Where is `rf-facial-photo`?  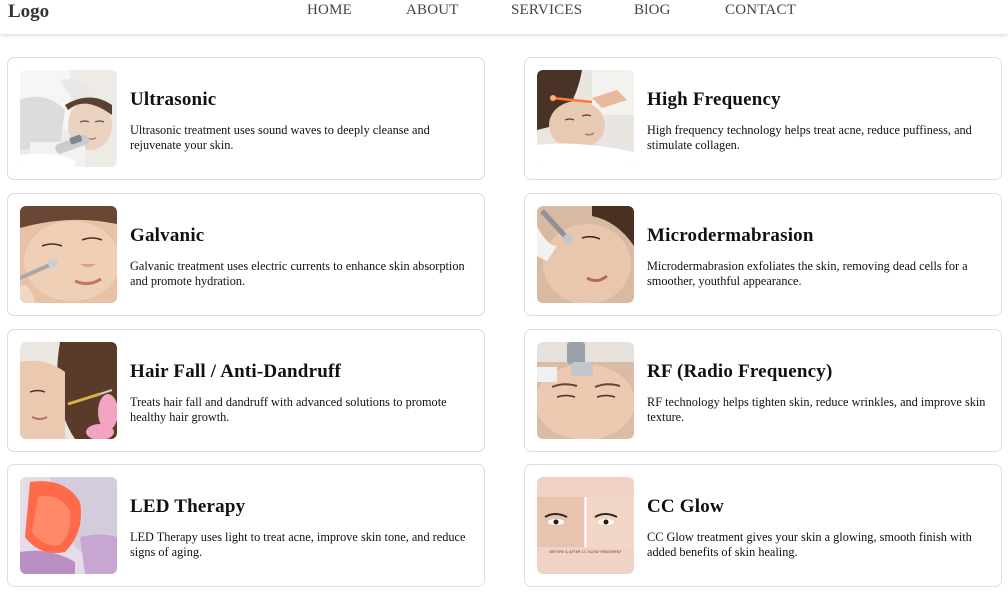 rf-facial-photo is located at coordinates (585, 390).